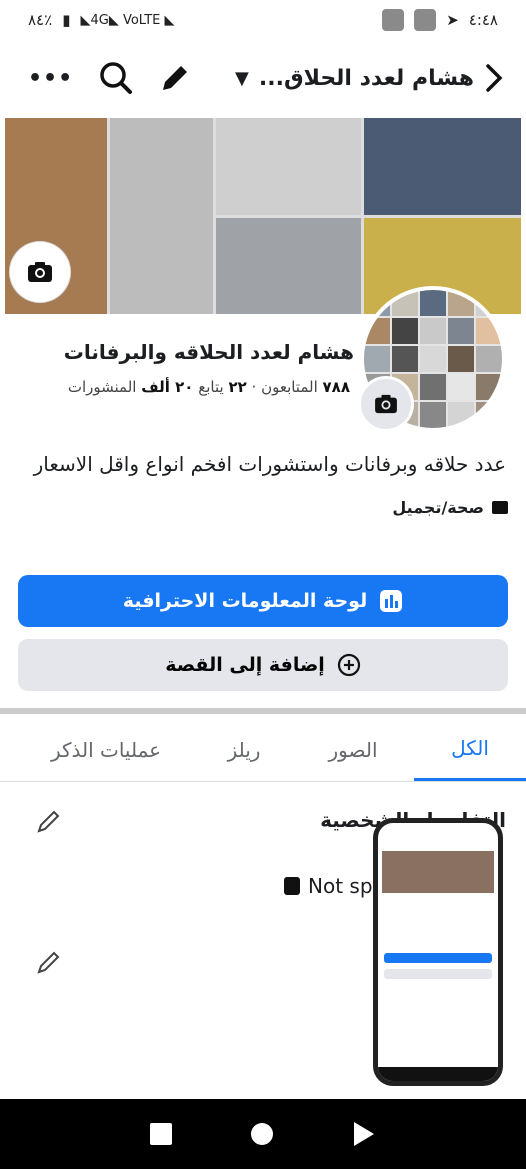  I want to click on system-nav-bar, so click(263, 1134).